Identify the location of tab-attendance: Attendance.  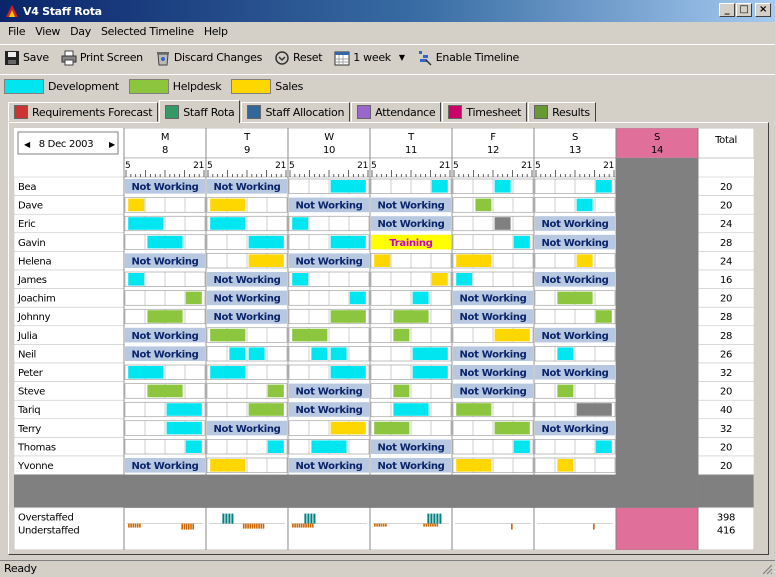
(396, 112).